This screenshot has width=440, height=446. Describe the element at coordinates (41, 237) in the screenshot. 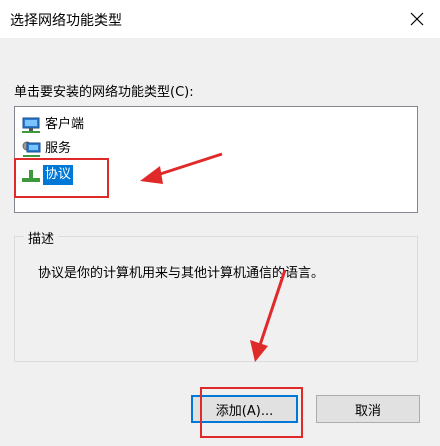

I see `description-group-title: 描述` at that location.